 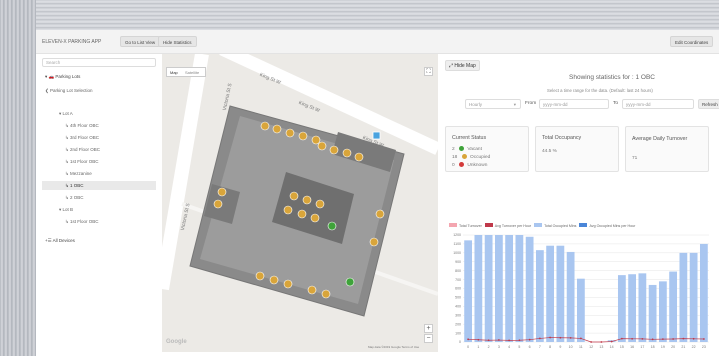 What do you see at coordinates (692, 41) in the screenshot?
I see `edit-coordinates-button: Edit Coordinates` at bounding box center [692, 41].